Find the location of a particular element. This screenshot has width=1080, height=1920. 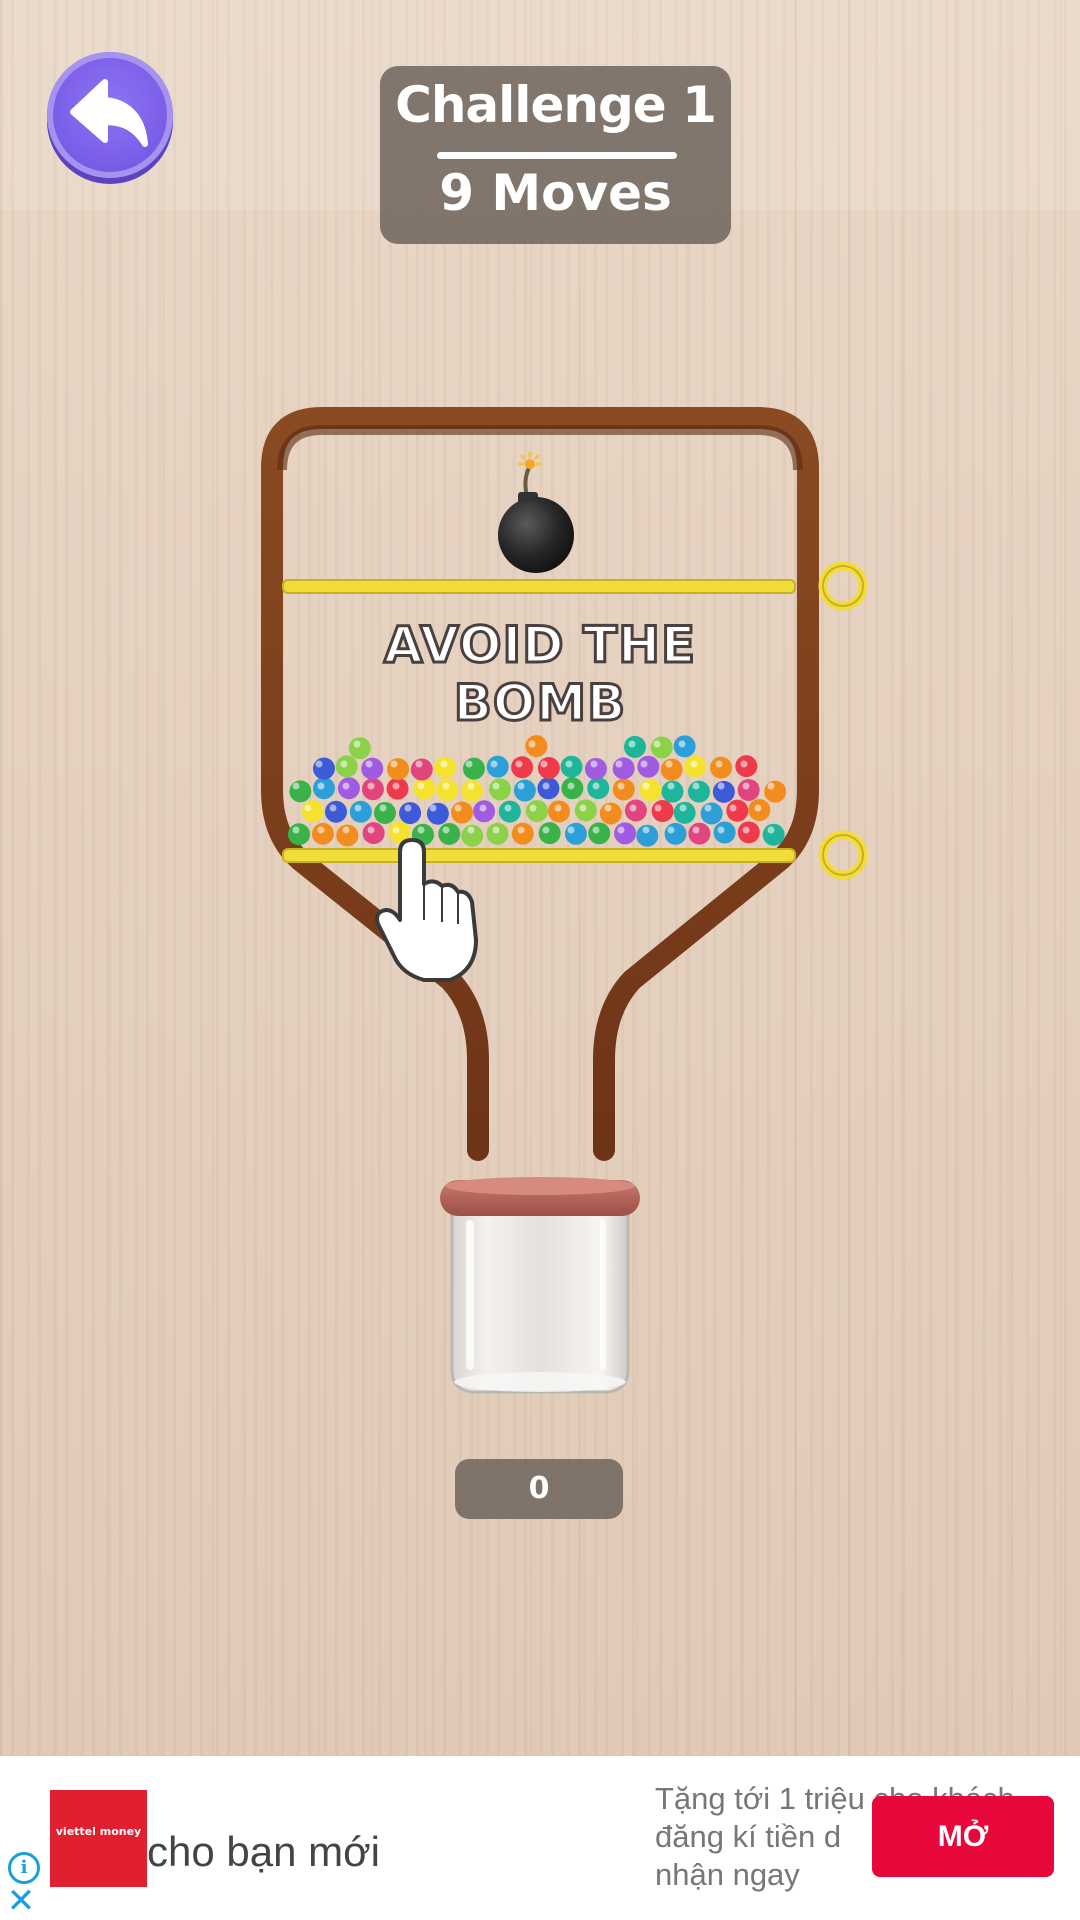

collection-jar is located at coordinates (540, 1285).